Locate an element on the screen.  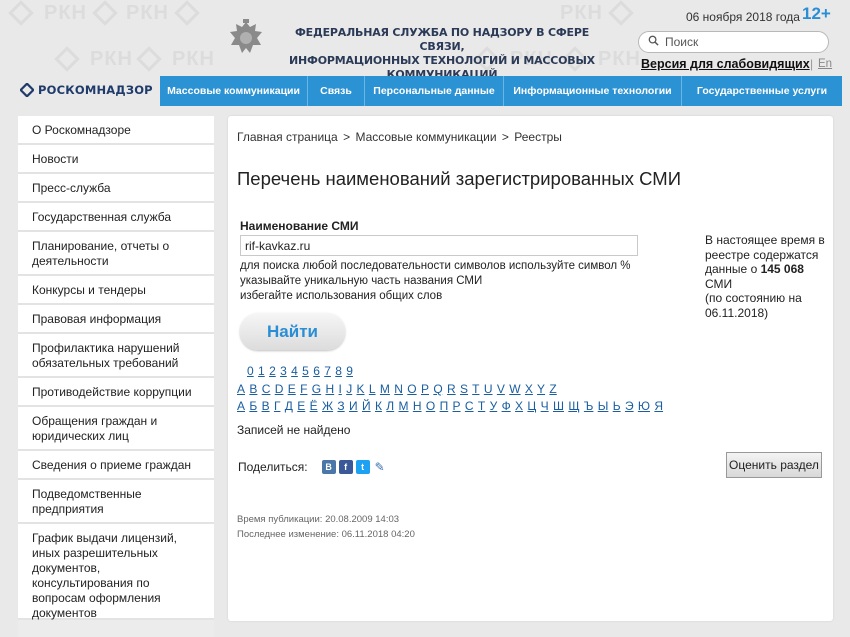
index-letter-link: Ъ is located at coordinates (589, 406).